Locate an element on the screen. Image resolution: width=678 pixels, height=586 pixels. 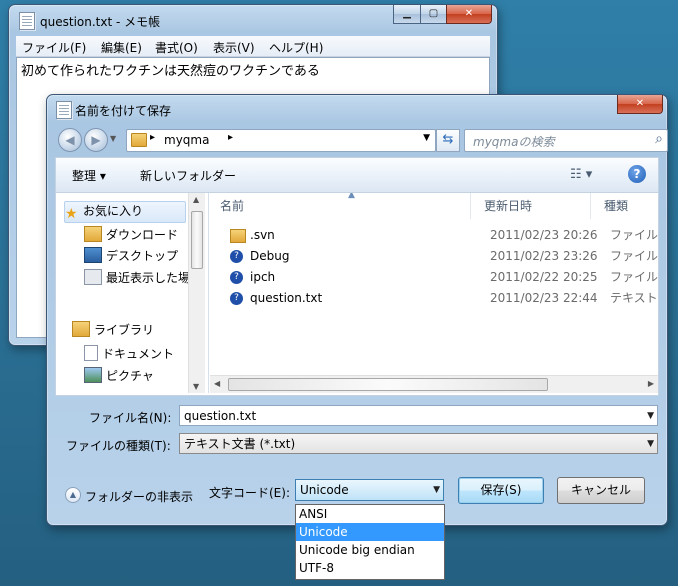
column-name: 名前 is located at coordinates (342, 206).